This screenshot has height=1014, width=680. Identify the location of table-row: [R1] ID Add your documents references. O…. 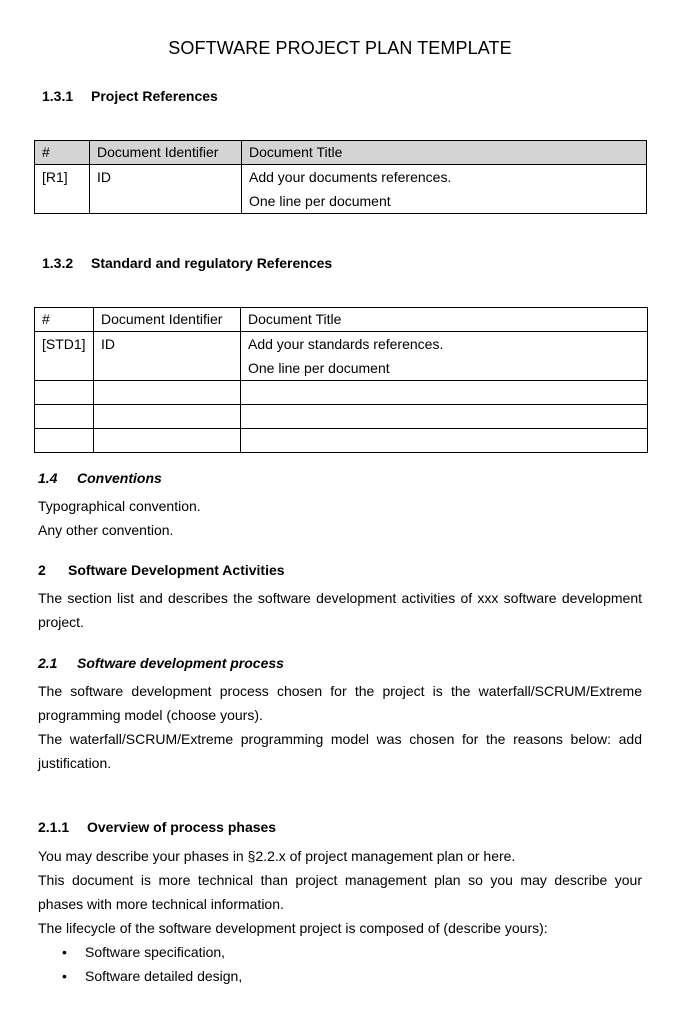
(340, 189).